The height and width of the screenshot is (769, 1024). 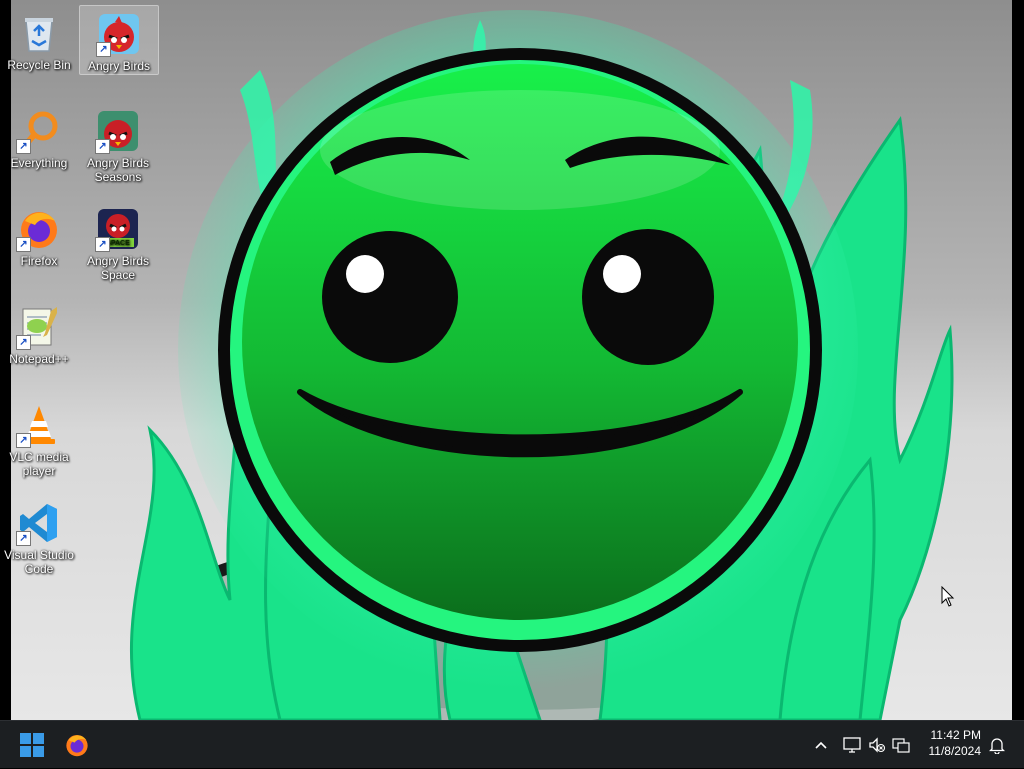 What do you see at coordinates (118, 170) in the screenshot?
I see `desktop-icon-label: Angry Birds Seasons` at bounding box center [118, 170].